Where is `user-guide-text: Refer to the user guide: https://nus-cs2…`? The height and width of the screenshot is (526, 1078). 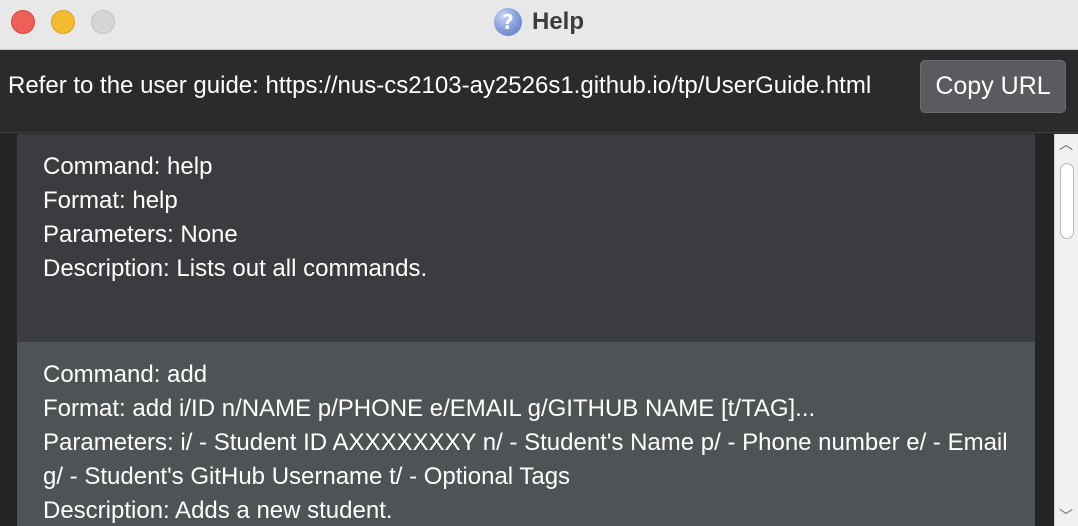
user-guide-text: Refer to the user guide: https://nus-cs2… is located at coordinates (440, 85).